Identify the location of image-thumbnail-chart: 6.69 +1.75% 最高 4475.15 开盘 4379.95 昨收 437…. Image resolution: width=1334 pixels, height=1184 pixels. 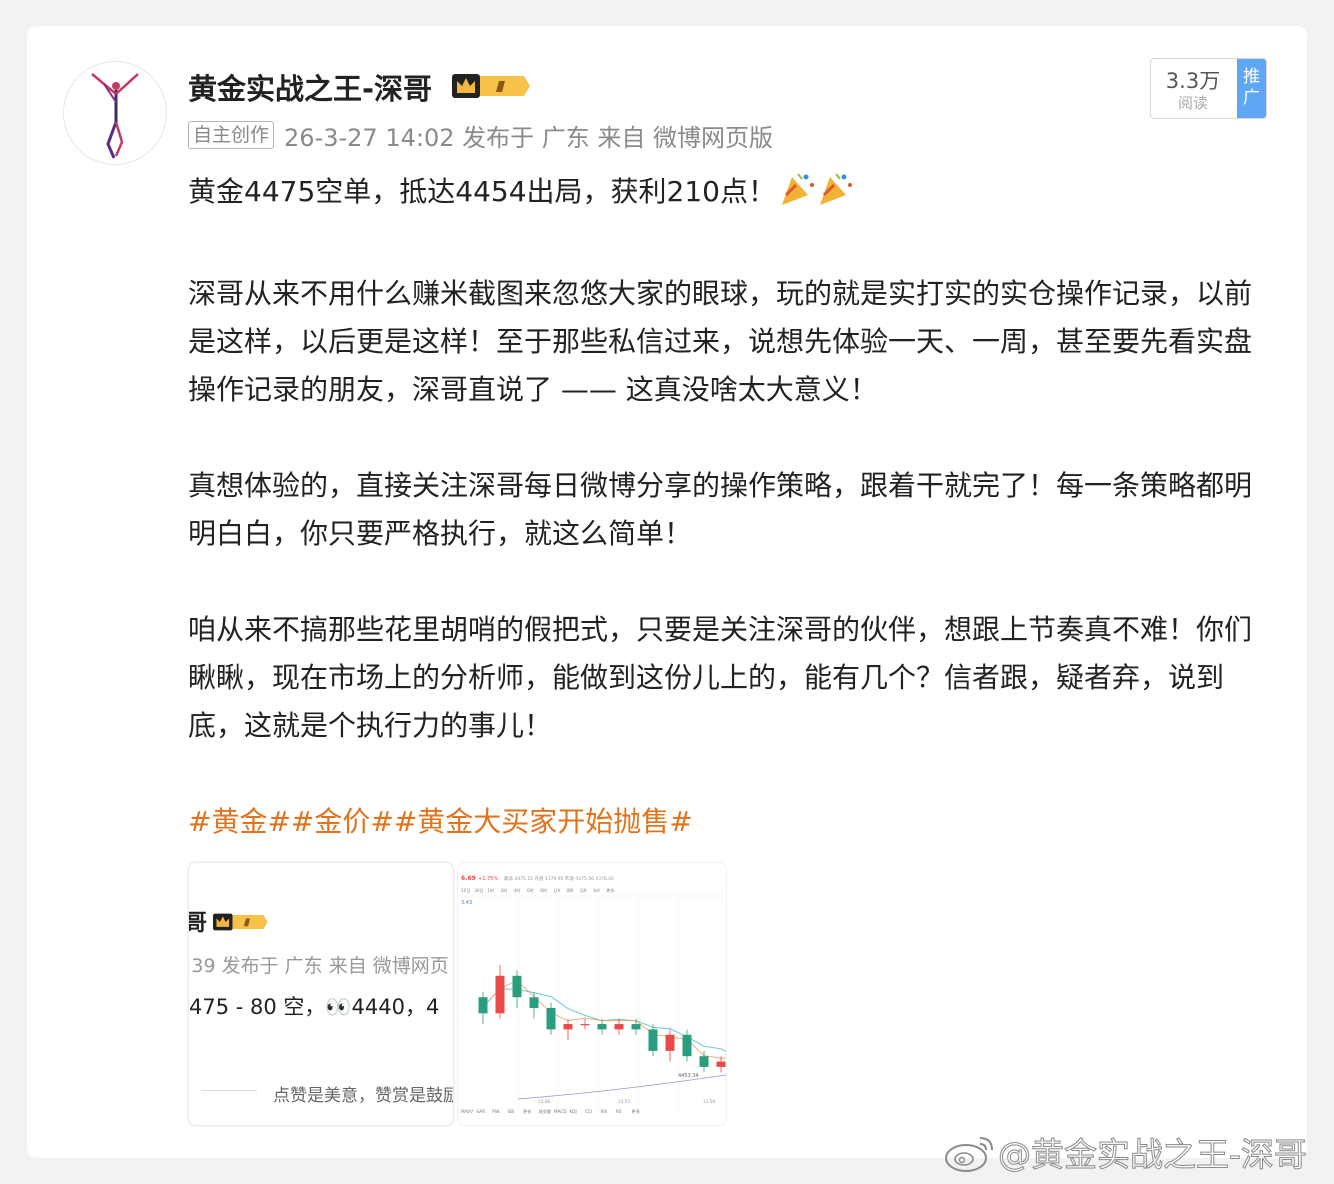
(592, 994).